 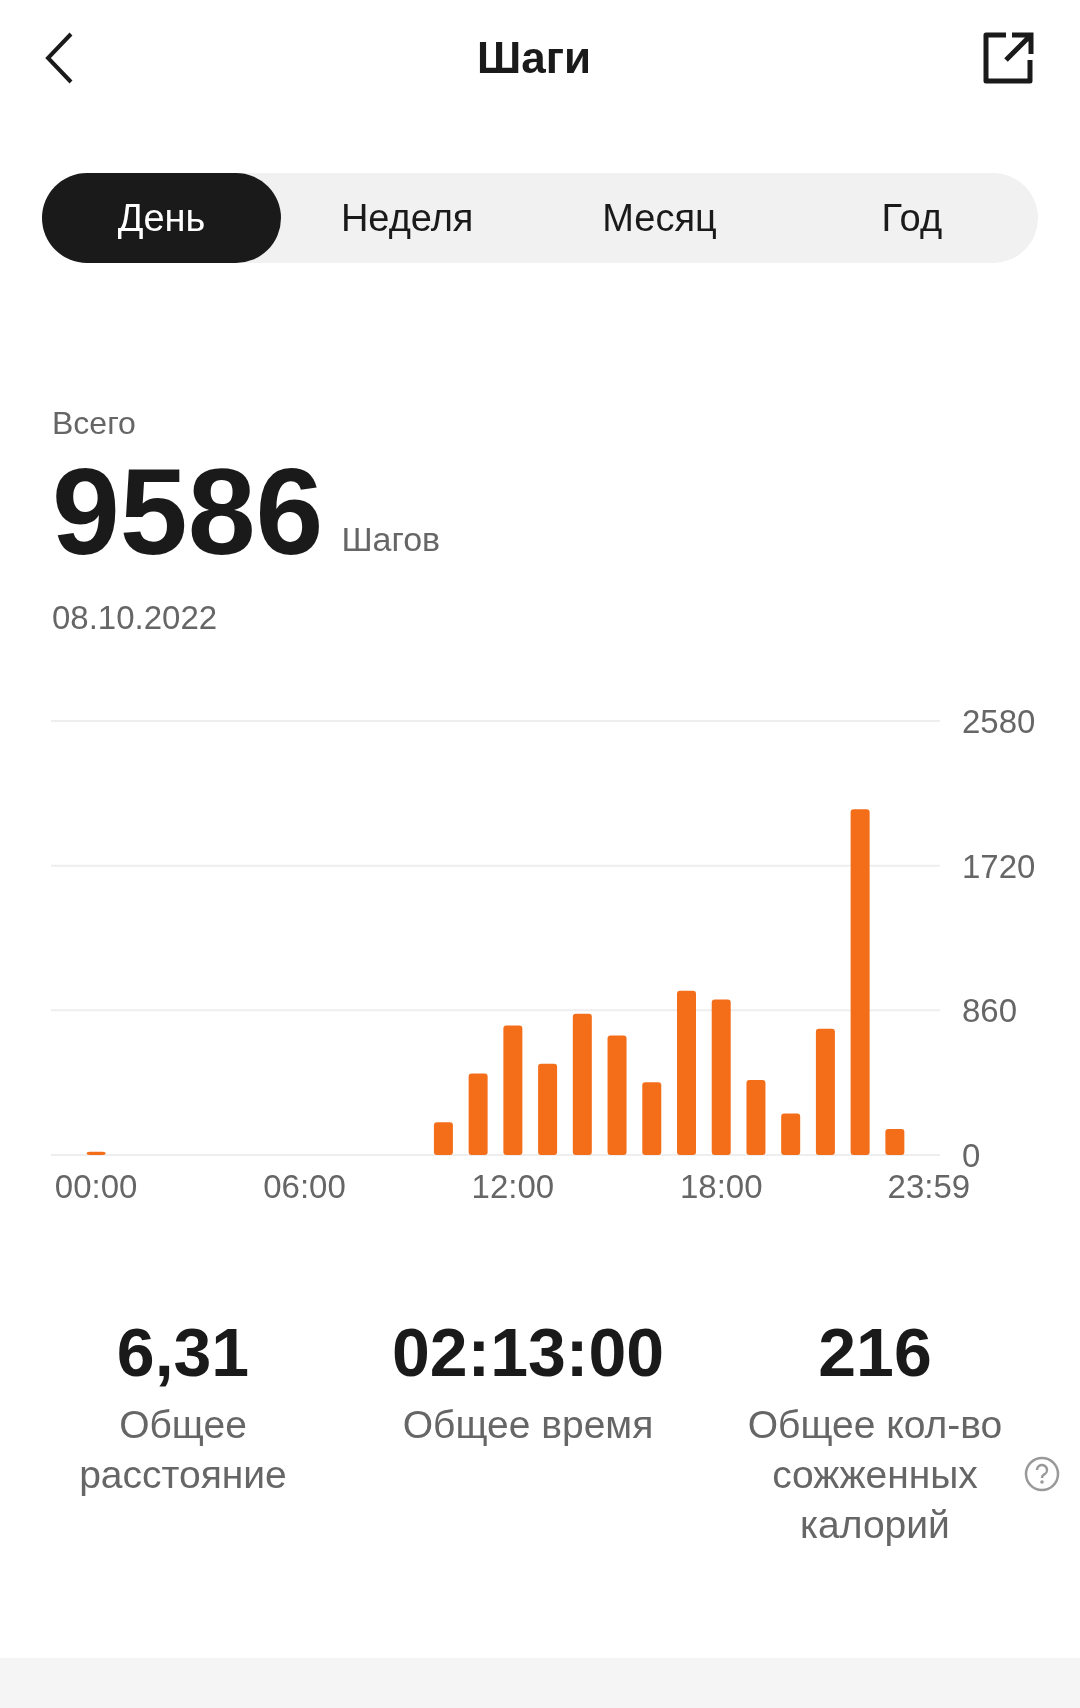 I want to click on axis-label: 1720, so click(x=999, y=866).